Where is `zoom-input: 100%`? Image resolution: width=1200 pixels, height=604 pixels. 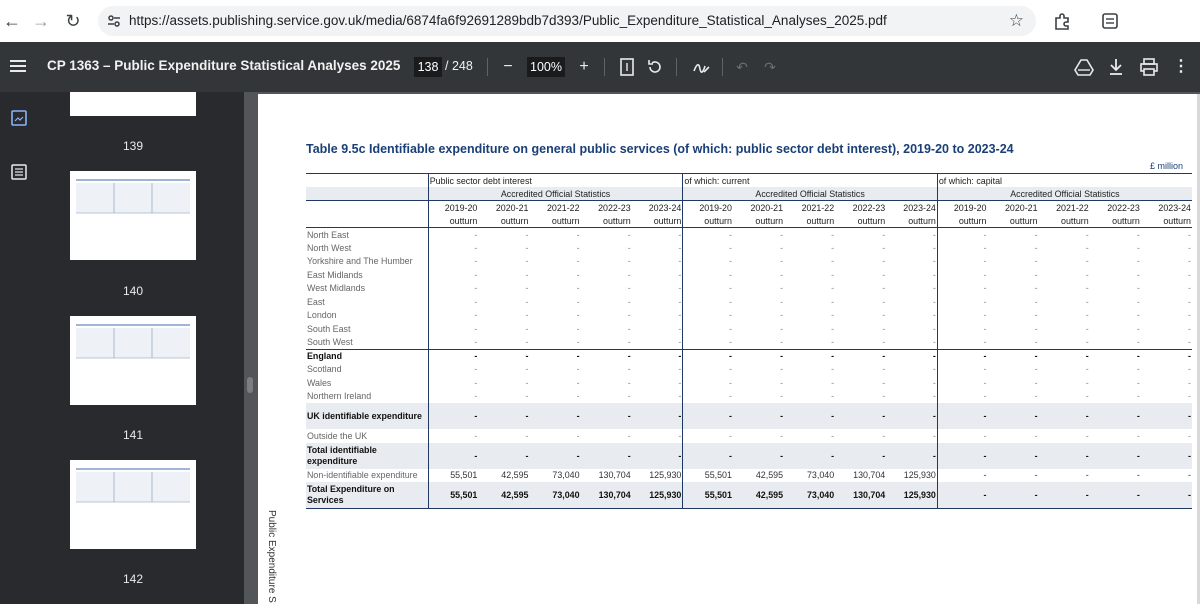
zoom-input: 100% is located at coordinates (546, 67).